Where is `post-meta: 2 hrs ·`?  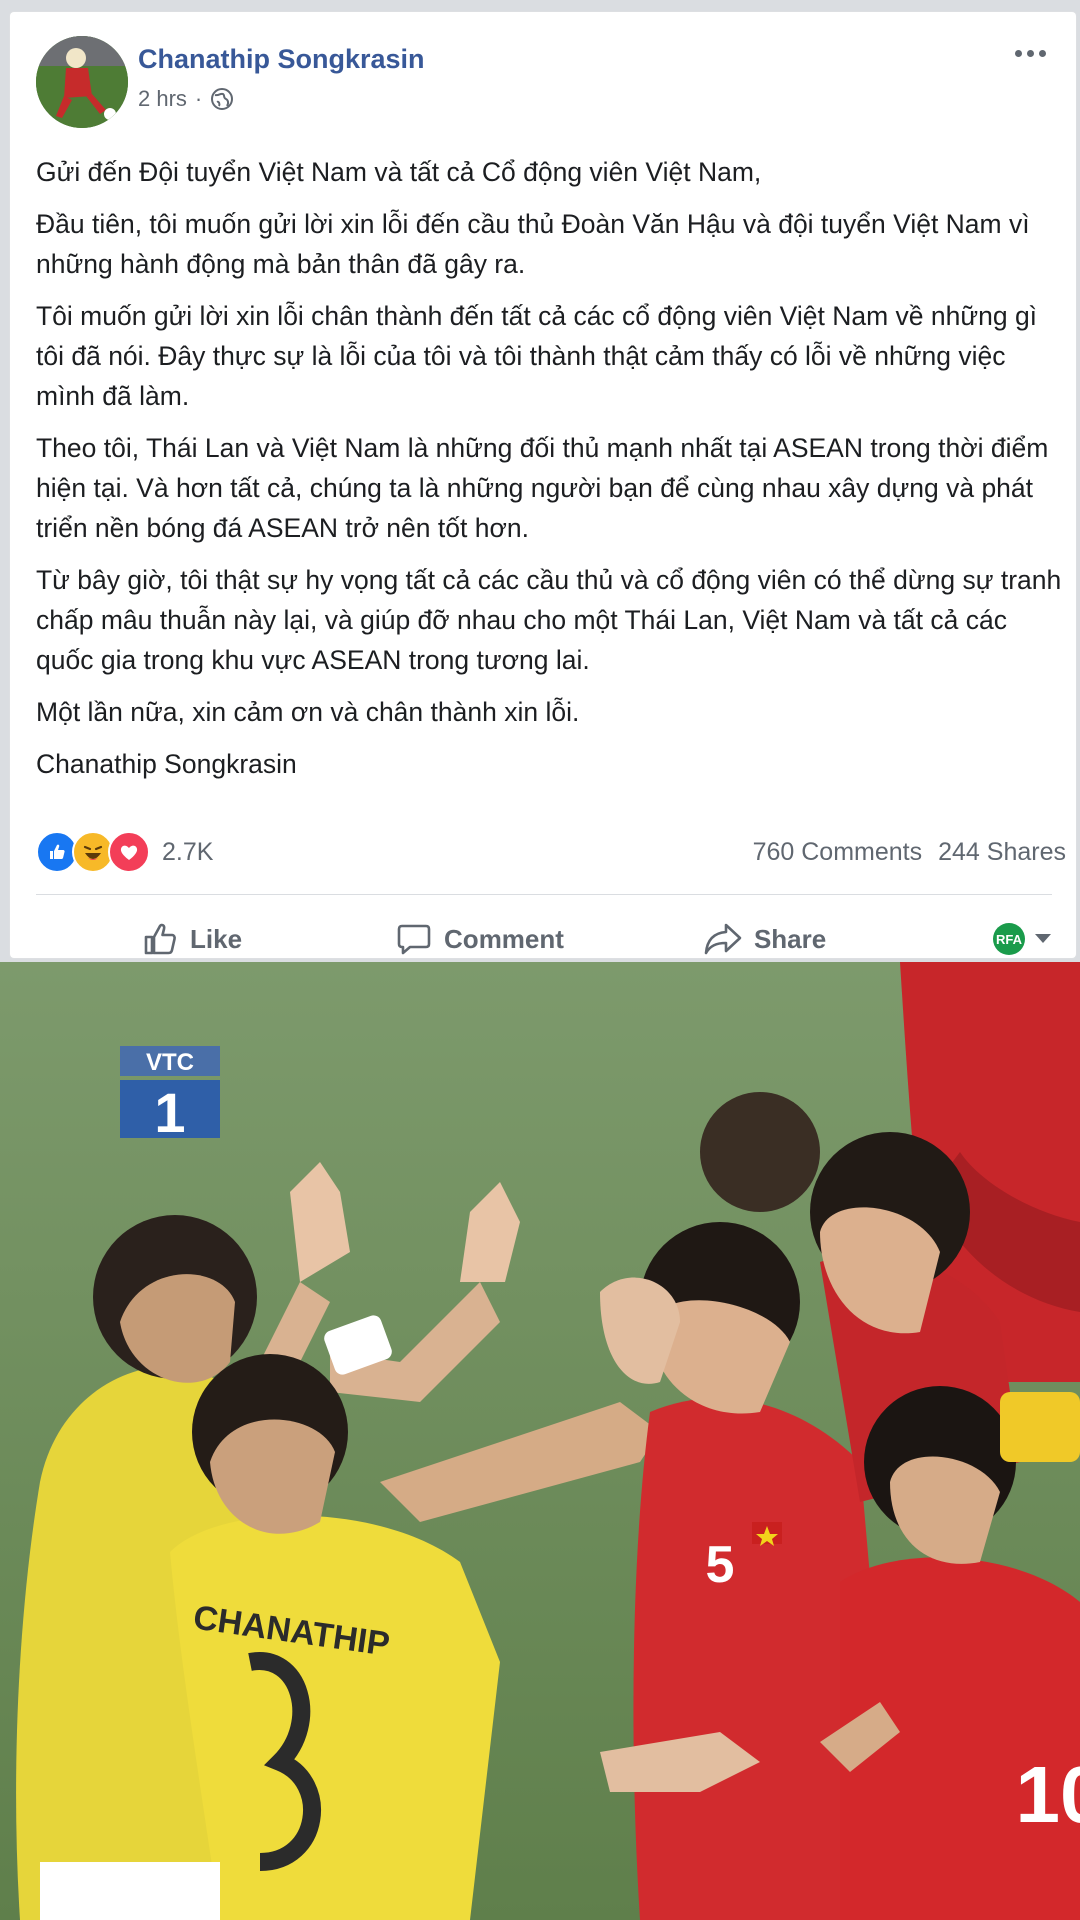 post-meta: 2 hrs · is located at coordinates (186, 99).